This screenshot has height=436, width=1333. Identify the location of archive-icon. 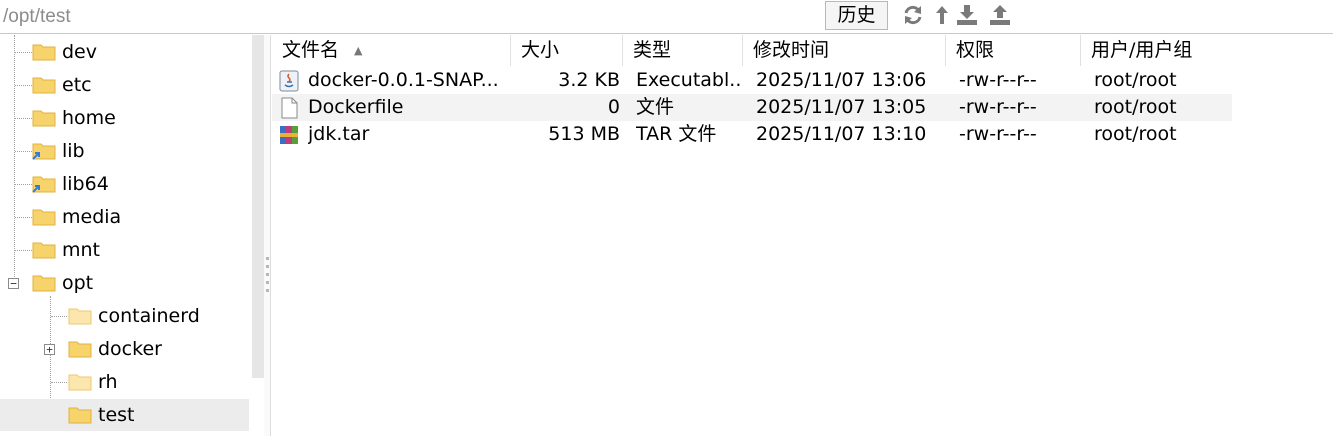
(289, 135).